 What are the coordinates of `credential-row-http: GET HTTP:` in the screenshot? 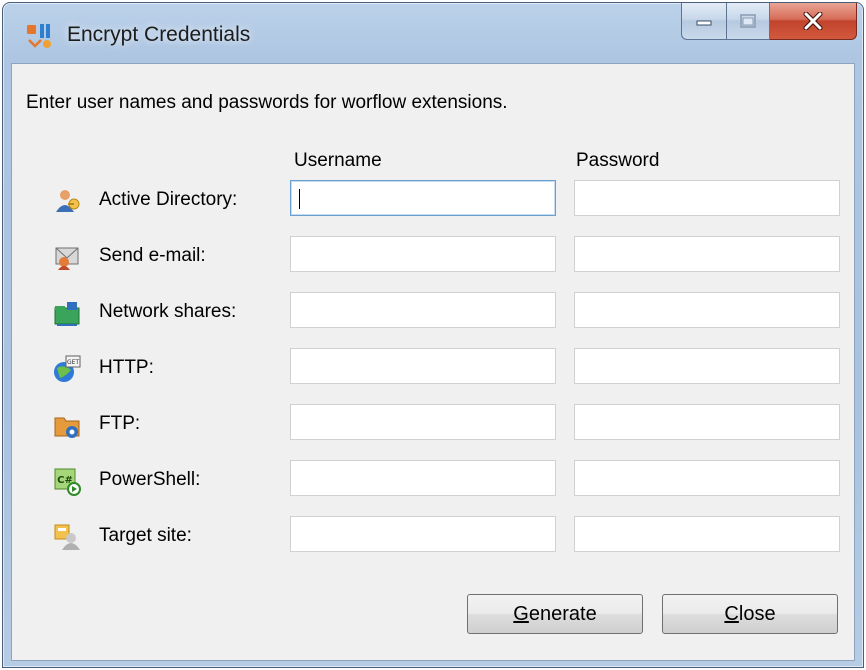 It's located at (433, 368).